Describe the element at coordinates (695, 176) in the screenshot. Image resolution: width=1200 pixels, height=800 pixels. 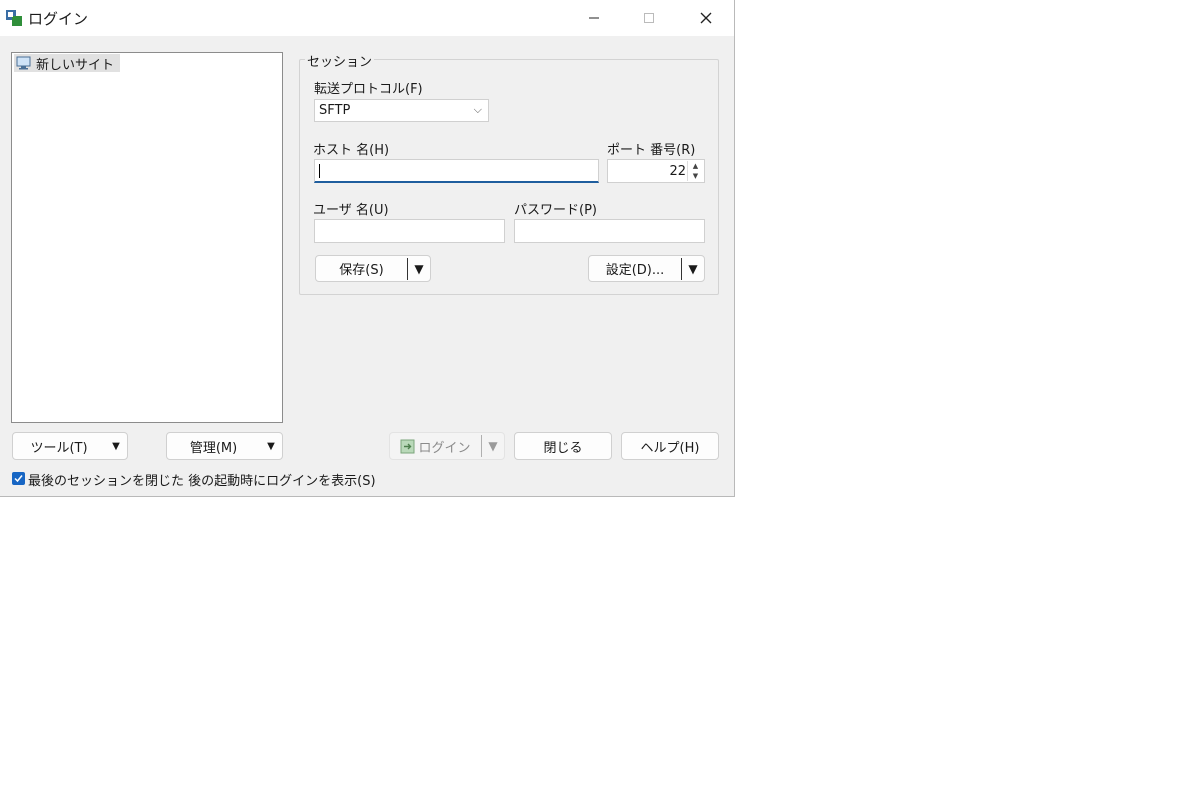
I see `spin-down-icon: ▼` at that location.